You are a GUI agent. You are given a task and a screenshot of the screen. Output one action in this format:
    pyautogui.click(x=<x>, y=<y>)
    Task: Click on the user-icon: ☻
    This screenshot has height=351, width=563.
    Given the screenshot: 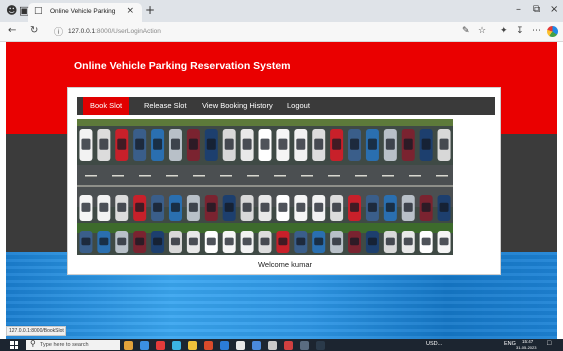 What is the action you would take?
    pyautogui.click(x=11, y=11)
    